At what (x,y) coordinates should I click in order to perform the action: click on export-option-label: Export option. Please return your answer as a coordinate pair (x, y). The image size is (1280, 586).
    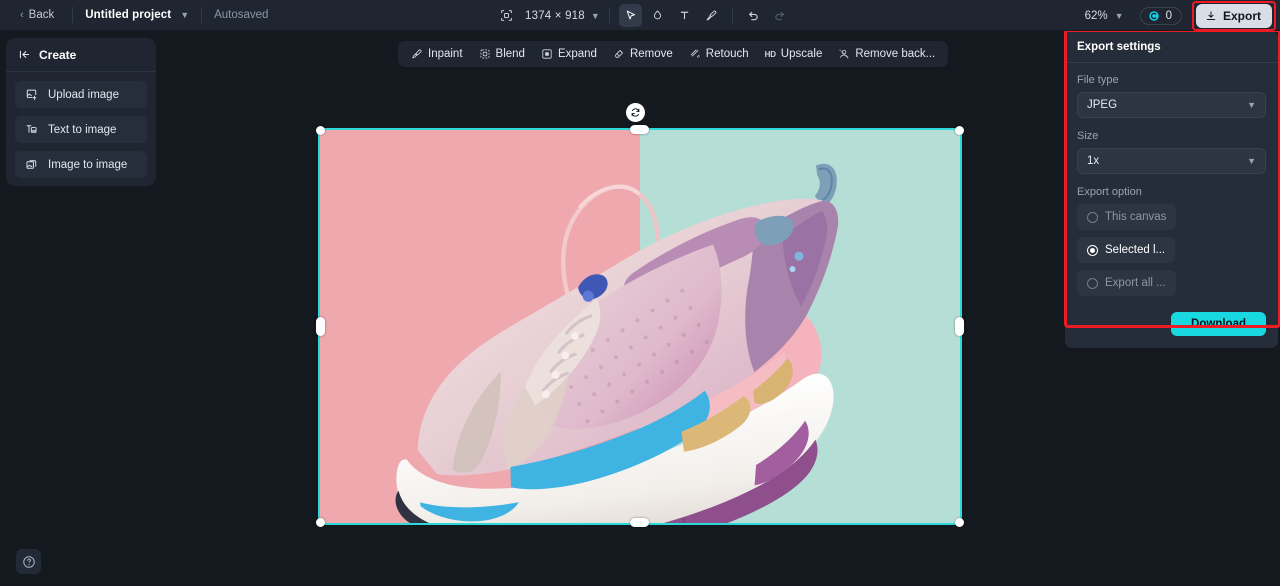
    Looking at the image, I should click on (1109, 192).